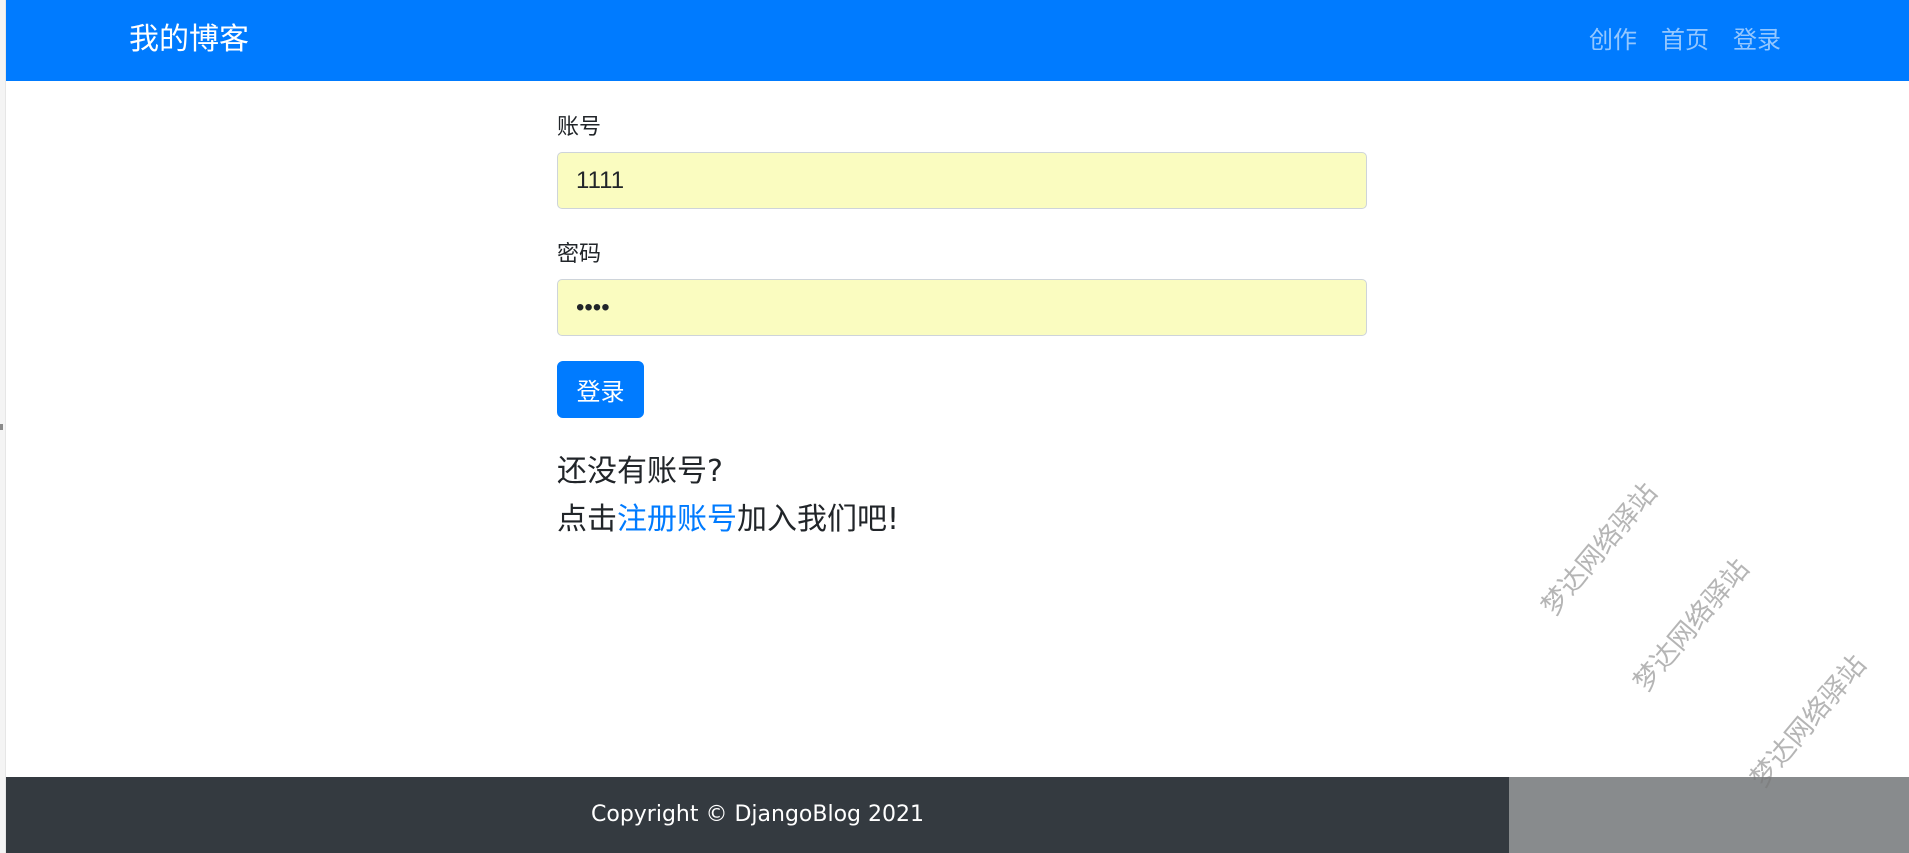  What do you see at coordinates (587, 519) in the screenshot?
I see `signup-prefix: 点击` at bounding box center [587, 519].